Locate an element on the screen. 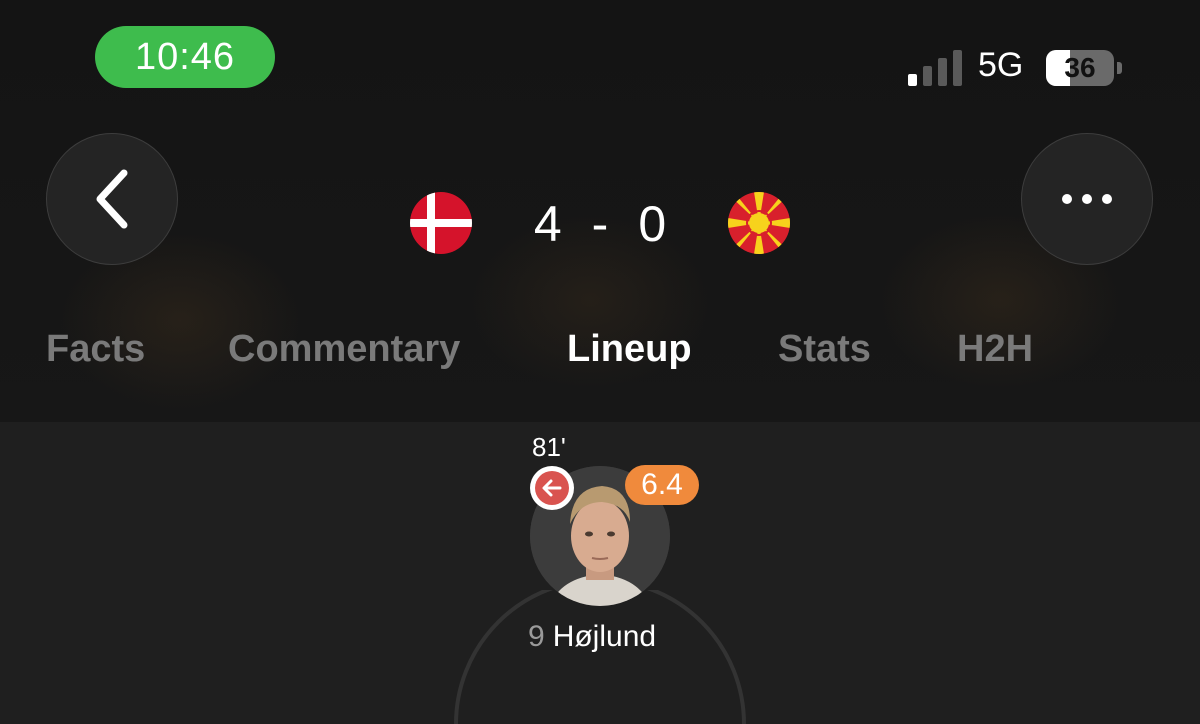  player-label: 9 Højlund is located at coordinates (592, 637).